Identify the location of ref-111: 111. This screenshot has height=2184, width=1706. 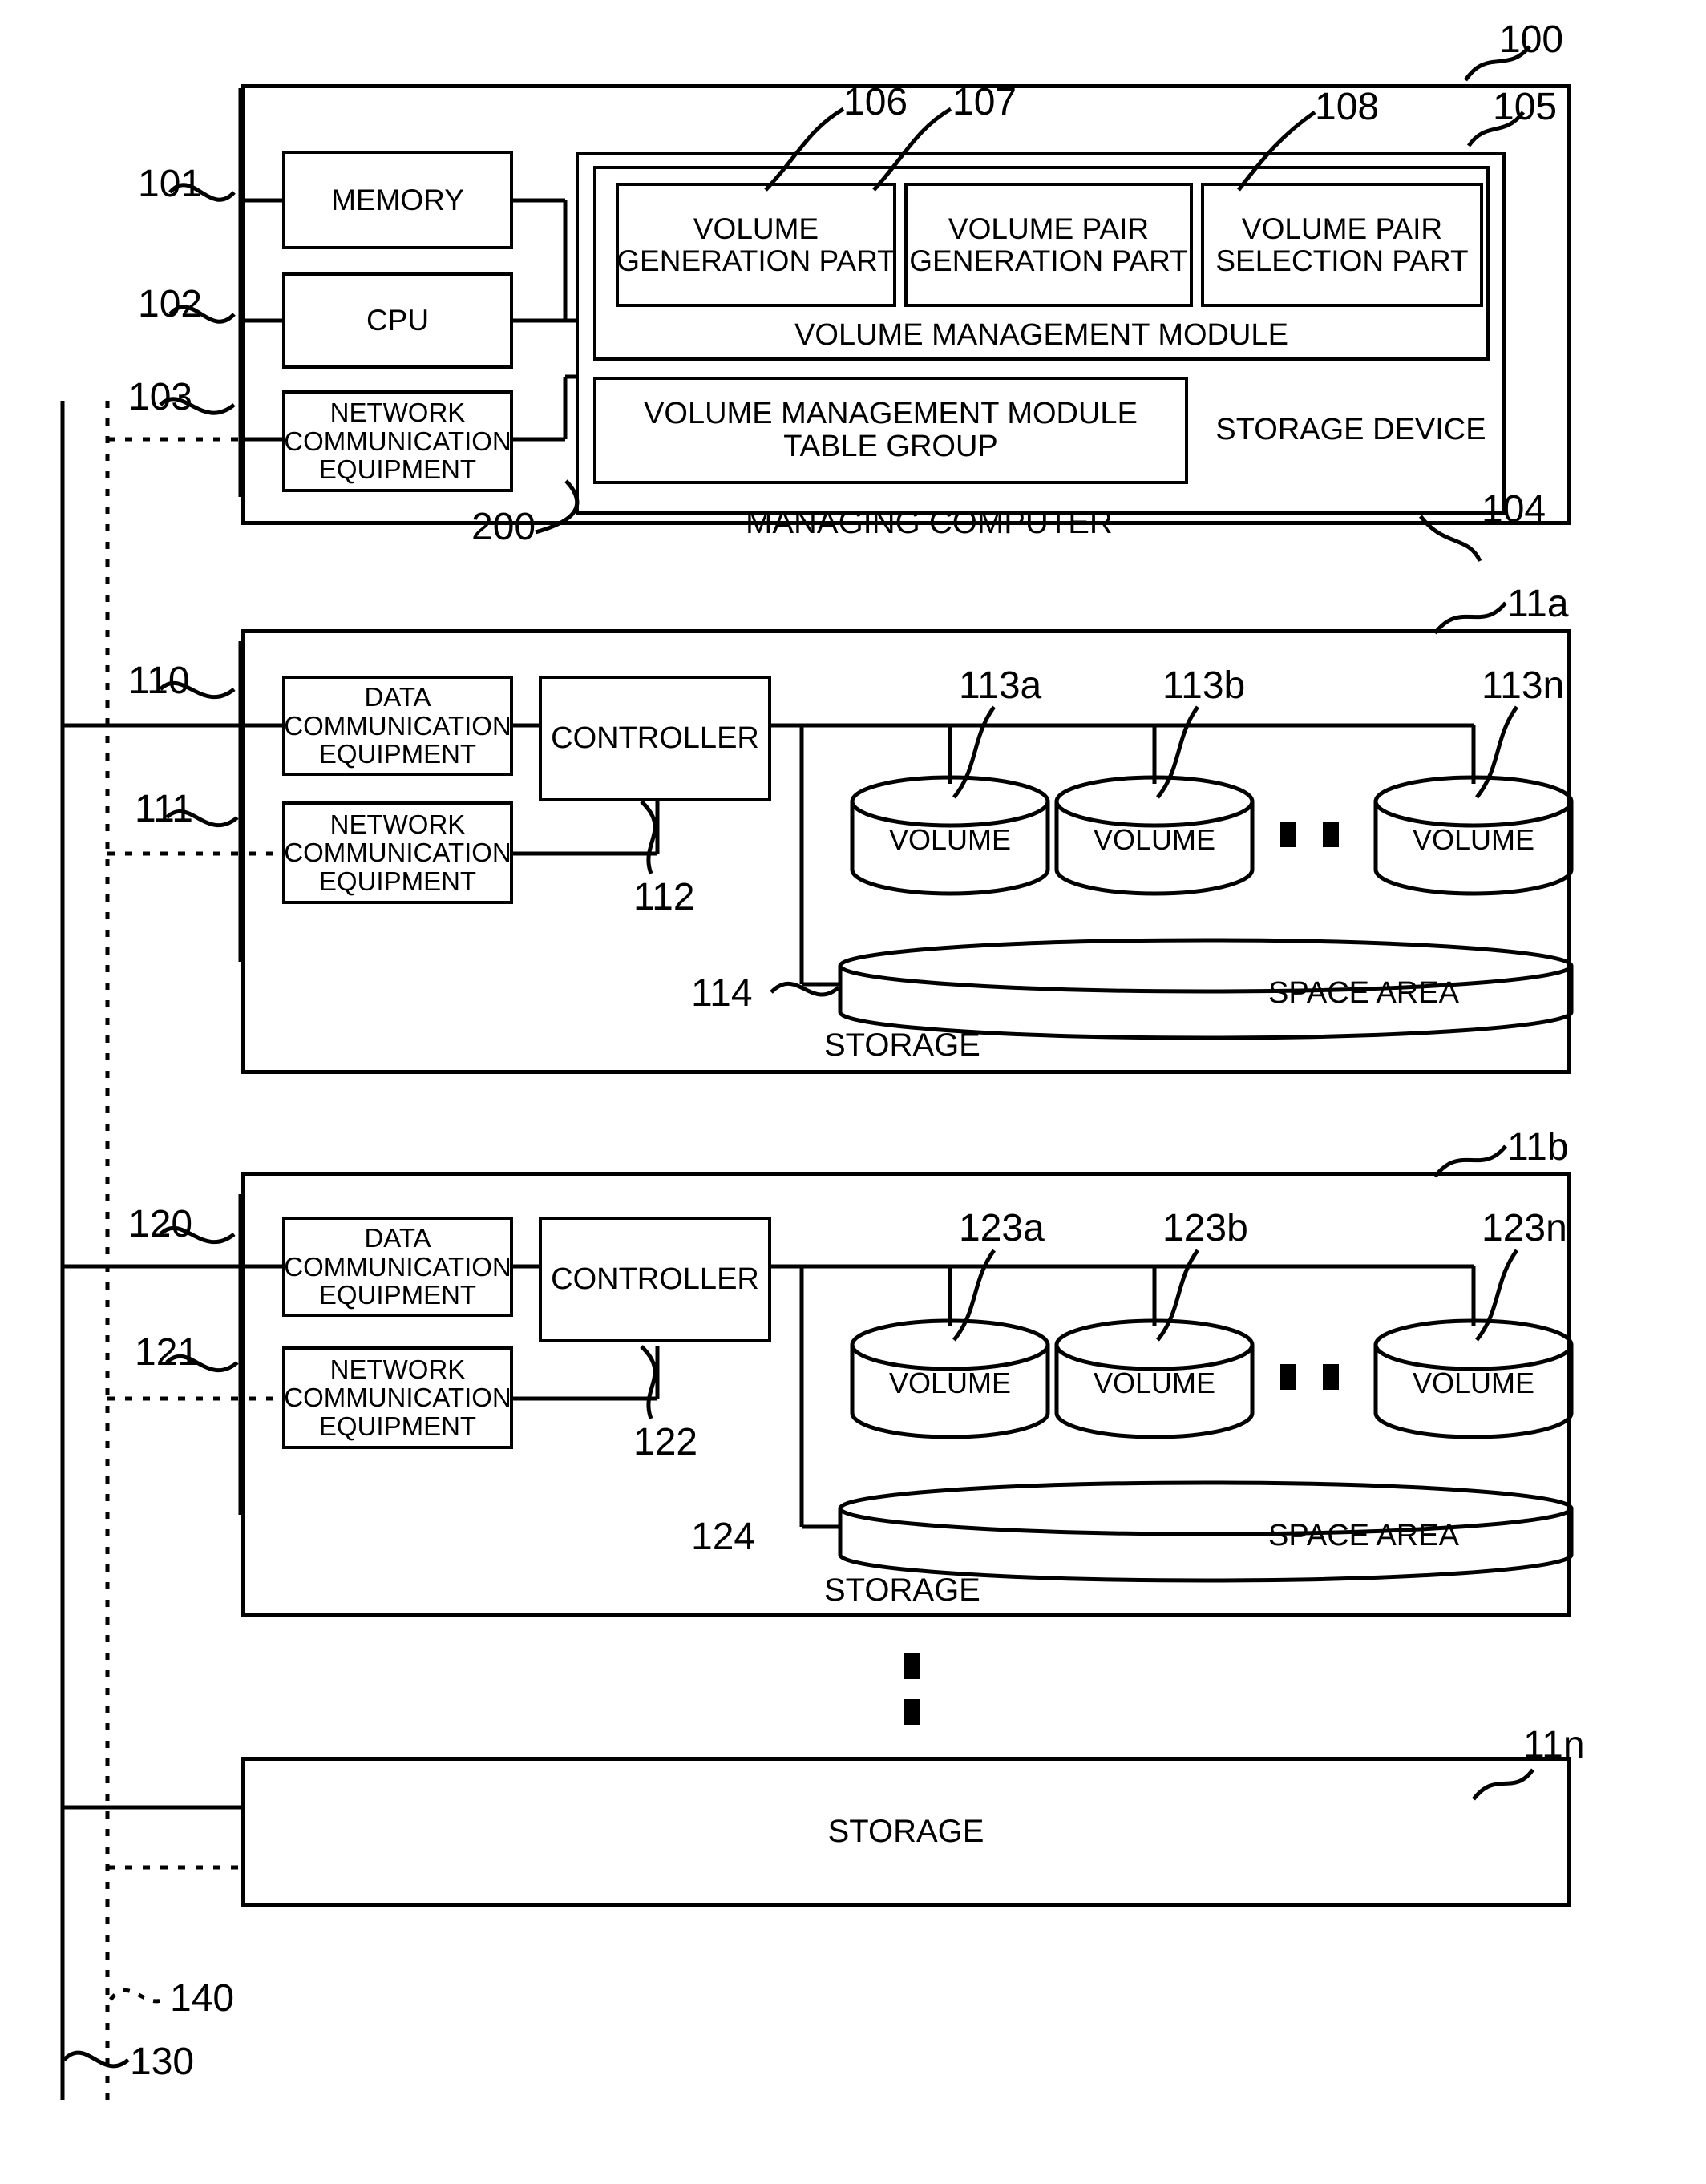
(164, 809).